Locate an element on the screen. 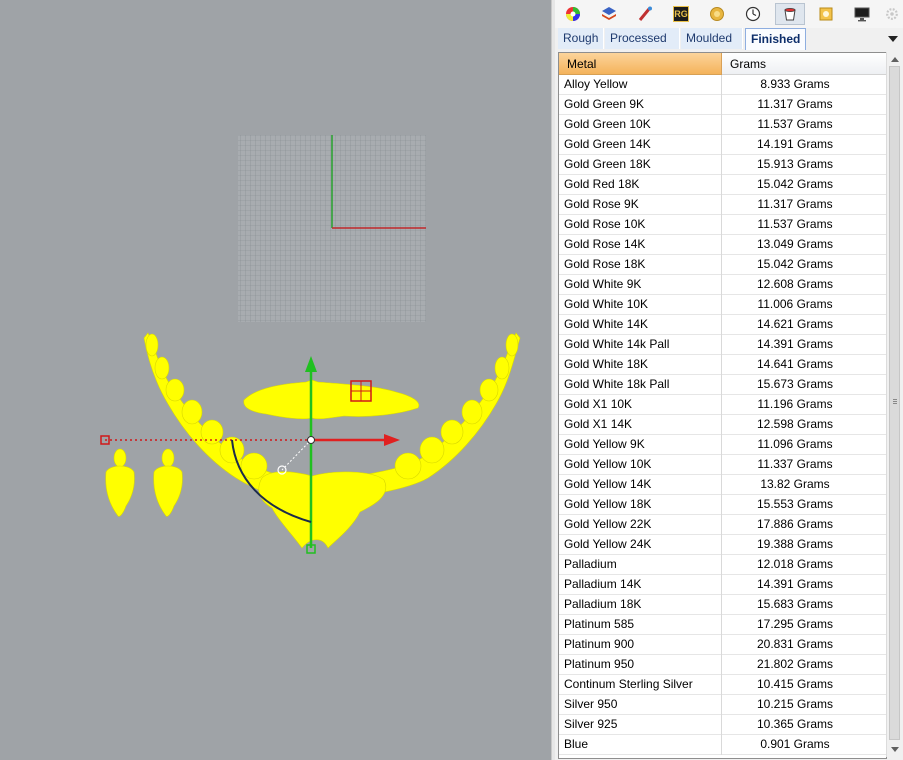 Image resolution: width=903 pixels, height=760 pixels. tab-rough: Rough is located at coordinates (581, 38).